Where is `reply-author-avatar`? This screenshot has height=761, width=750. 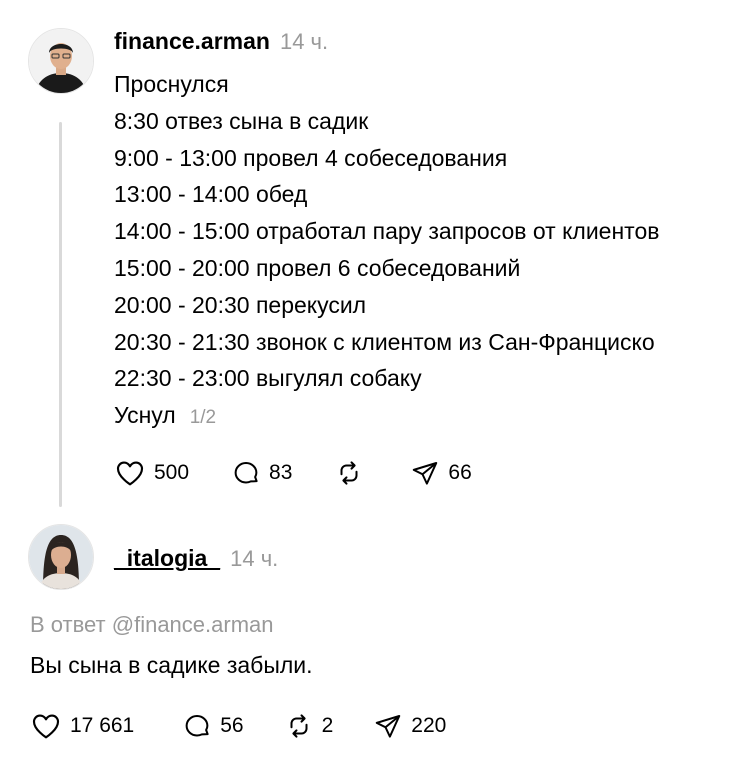
reply-author-avatar is located at coordinates (61, 557).